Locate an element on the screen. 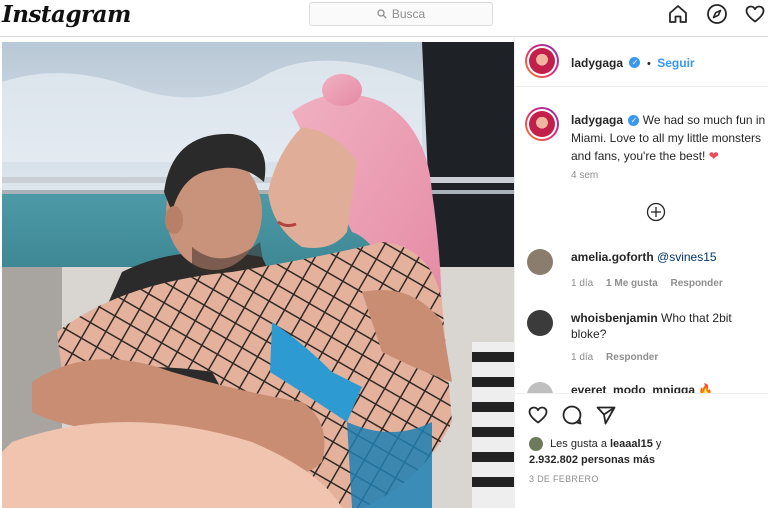  share-icon is located at coordinates (606, 415).